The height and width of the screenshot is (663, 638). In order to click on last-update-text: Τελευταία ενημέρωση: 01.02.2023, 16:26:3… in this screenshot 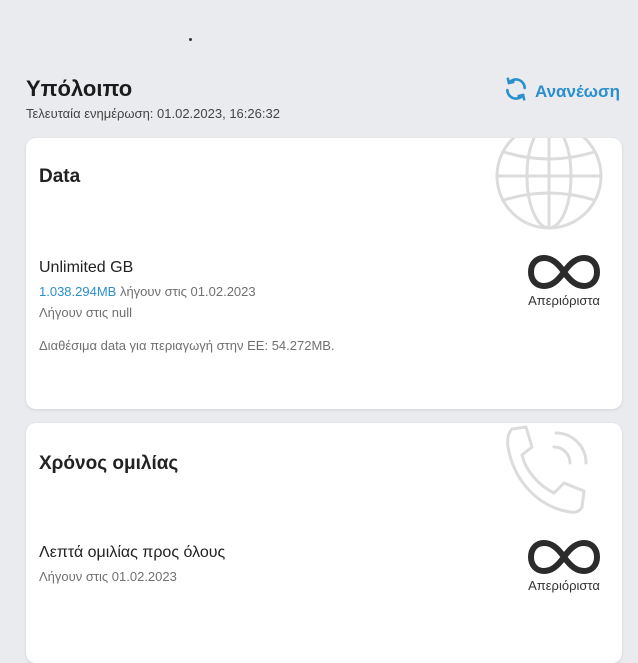, I will do `click(153, 113)`.